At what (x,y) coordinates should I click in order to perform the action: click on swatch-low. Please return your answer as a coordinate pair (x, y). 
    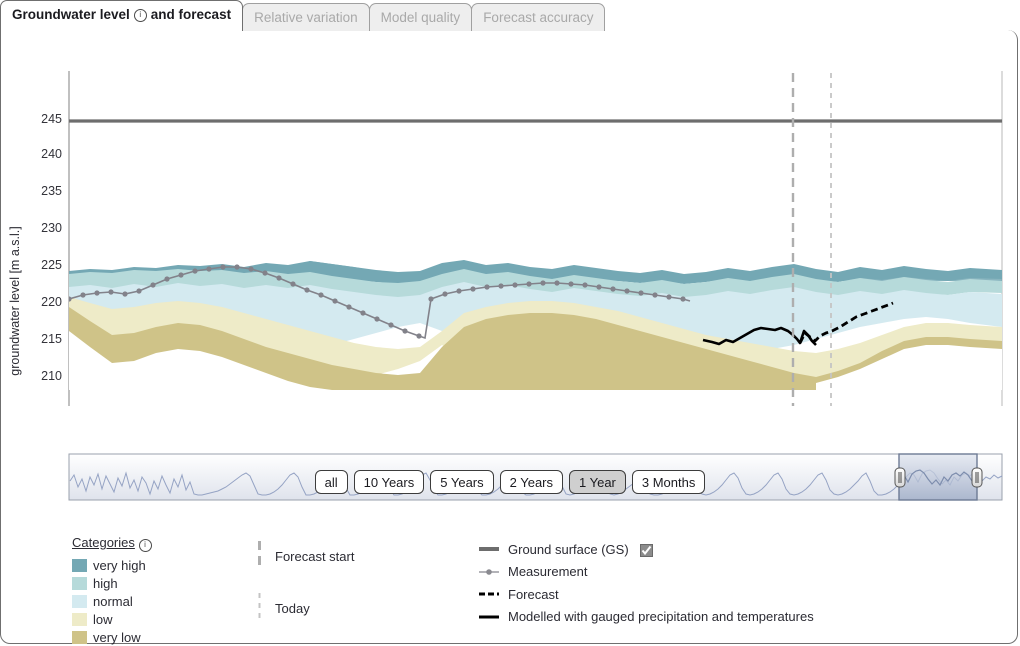
    Looking at the image, I should click on (79, 619).